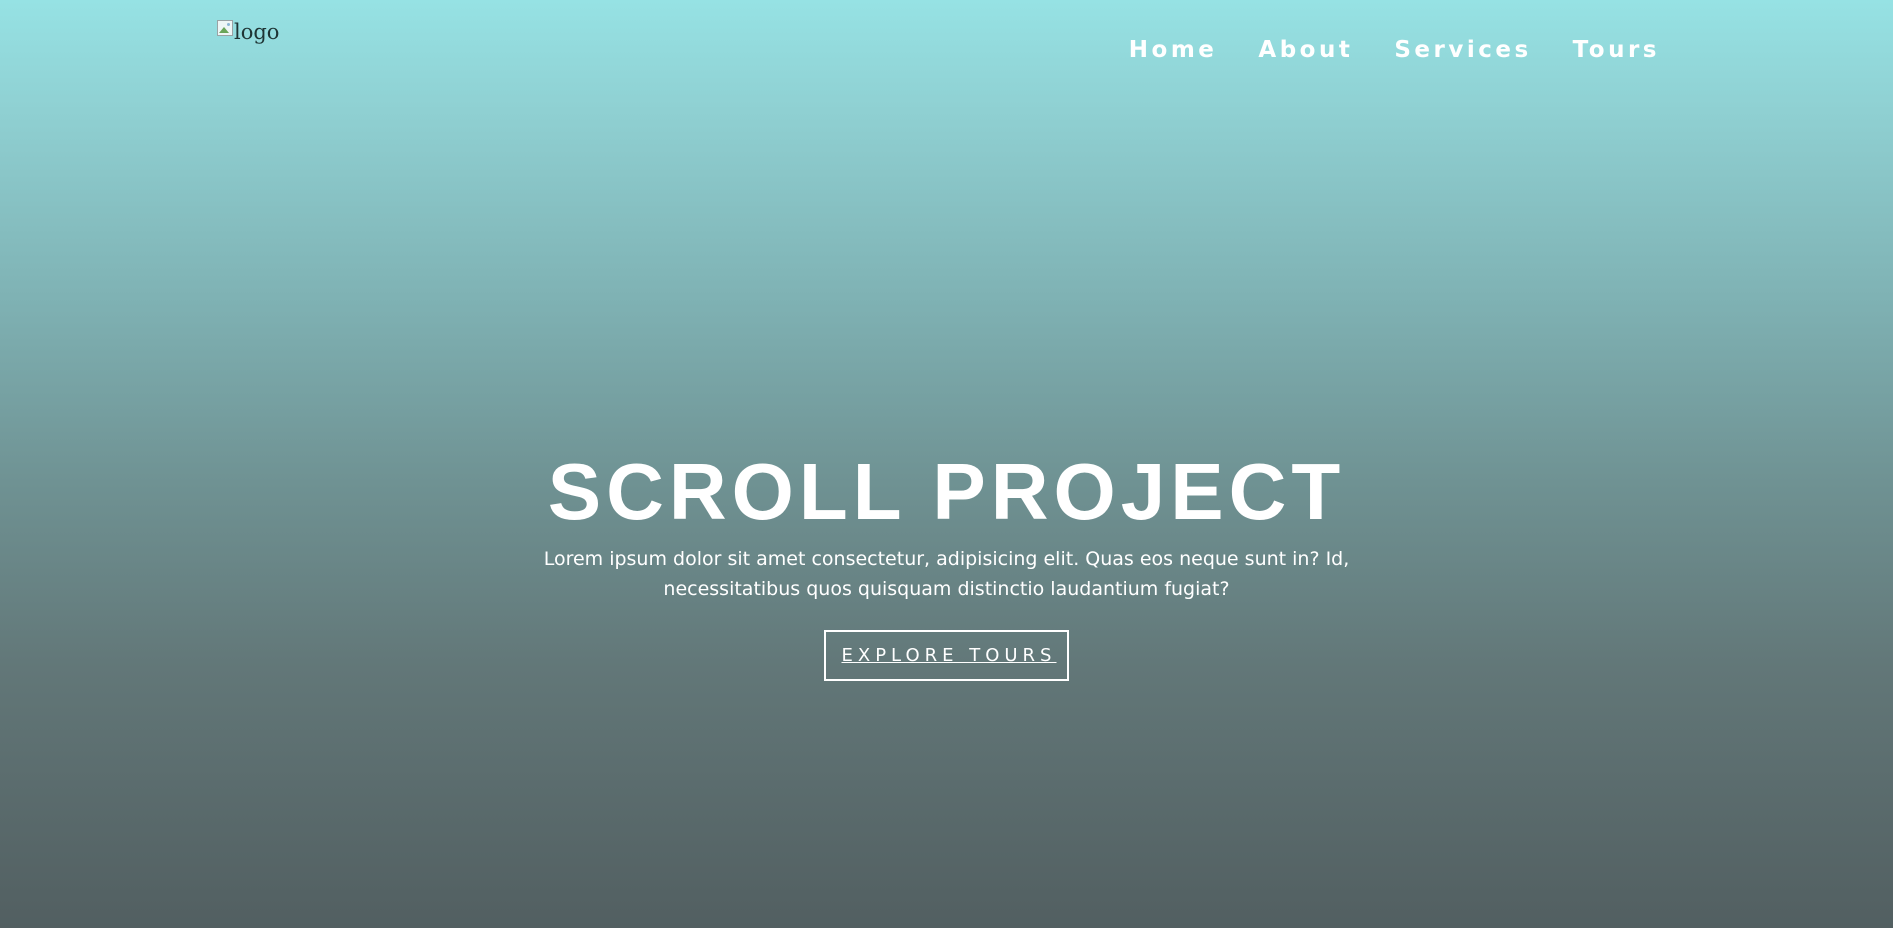 The height and width of the screenshot is (928, 1893). I want to click on logo-alt-text: logo, so click(257, 32).